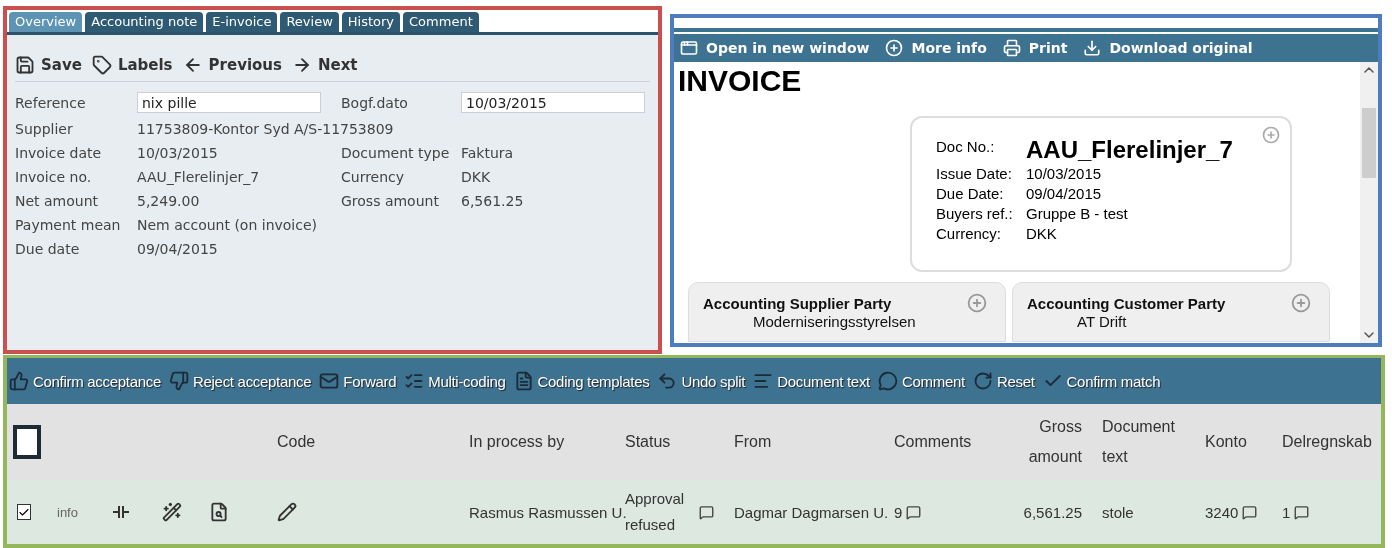 The image size is (1392, 548). What do you see at coordinates (1139, 442) in the screenshot?
I see `column-header: Document text` at bounding box center [1139, 442].